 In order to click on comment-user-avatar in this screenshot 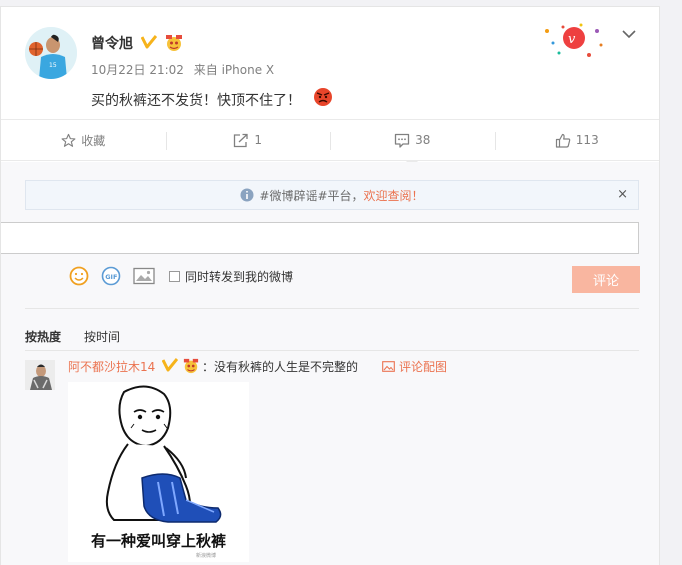, I will do `click(40, 375)`.